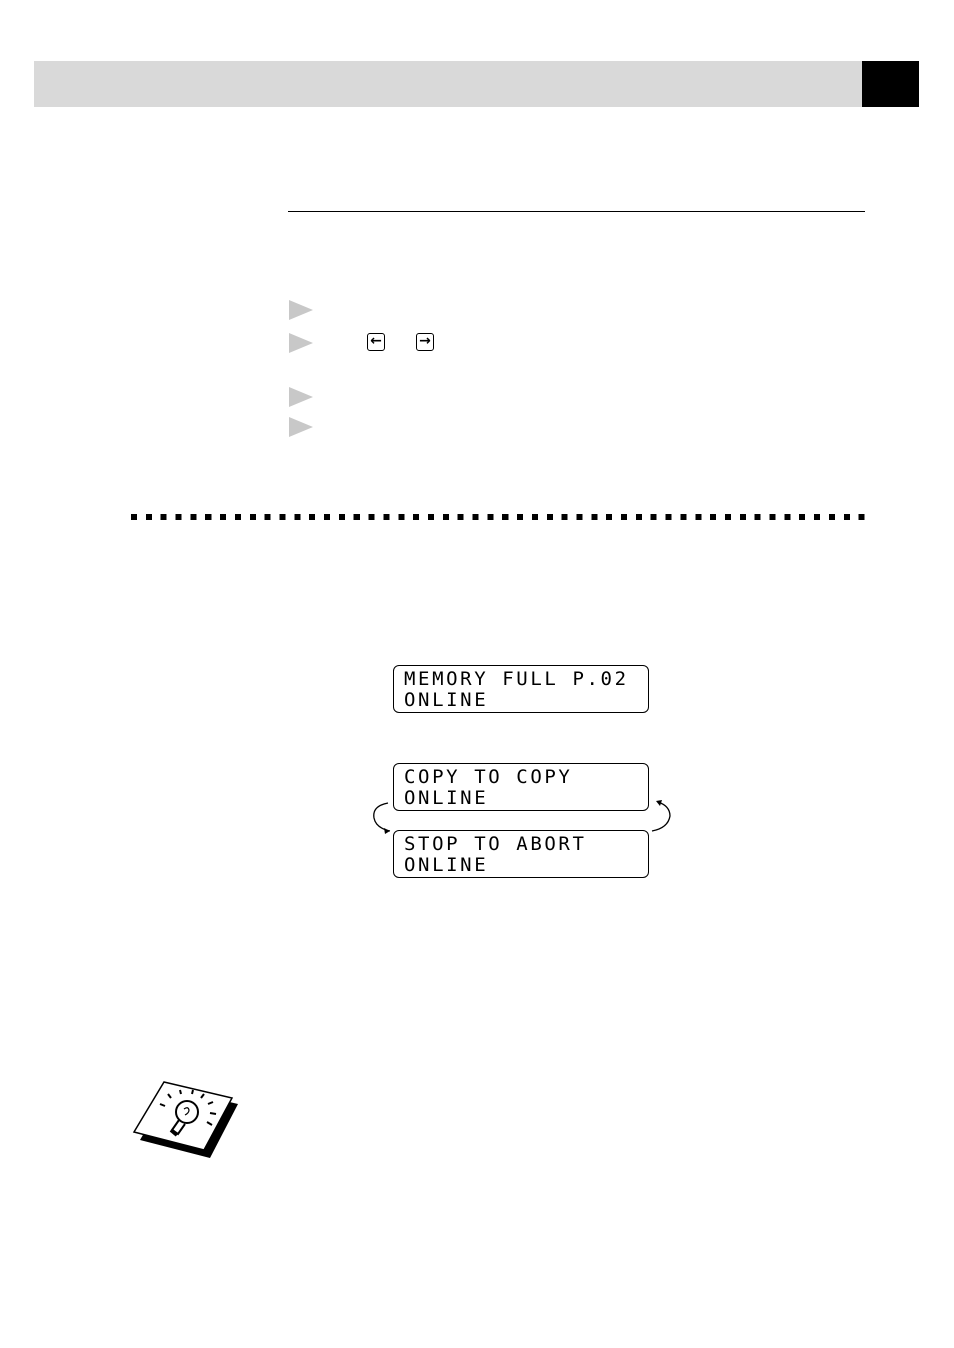  I want to click on lcd-display-stop: STOP TO ABORT ONLINE, so click(521, 854).